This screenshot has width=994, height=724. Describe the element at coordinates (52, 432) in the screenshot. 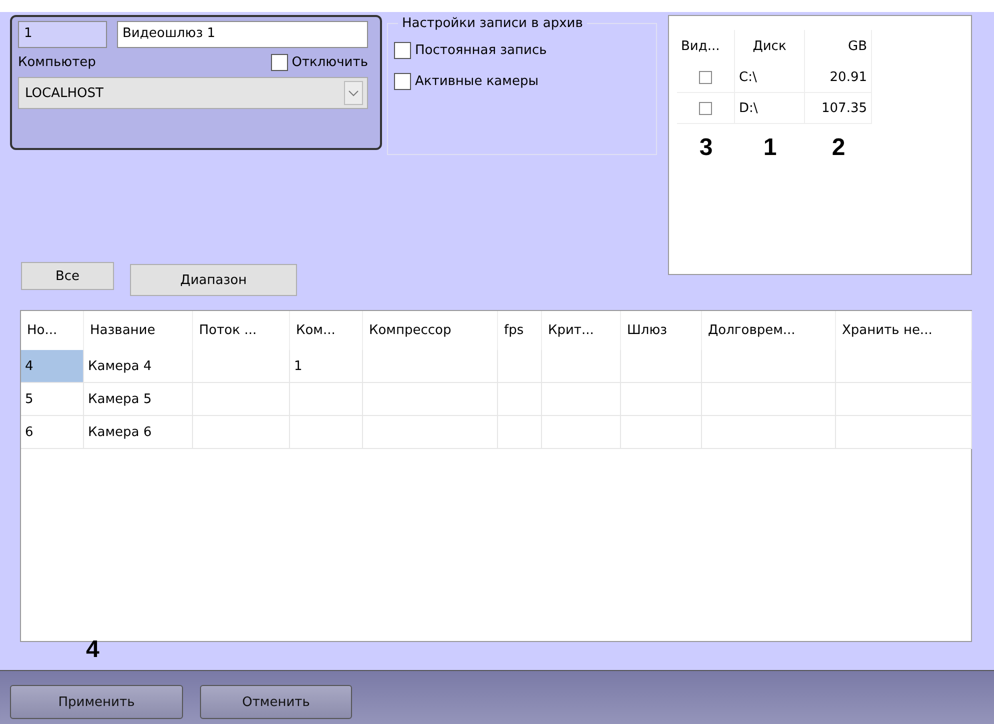

I see `table-cell: 6` at that location.